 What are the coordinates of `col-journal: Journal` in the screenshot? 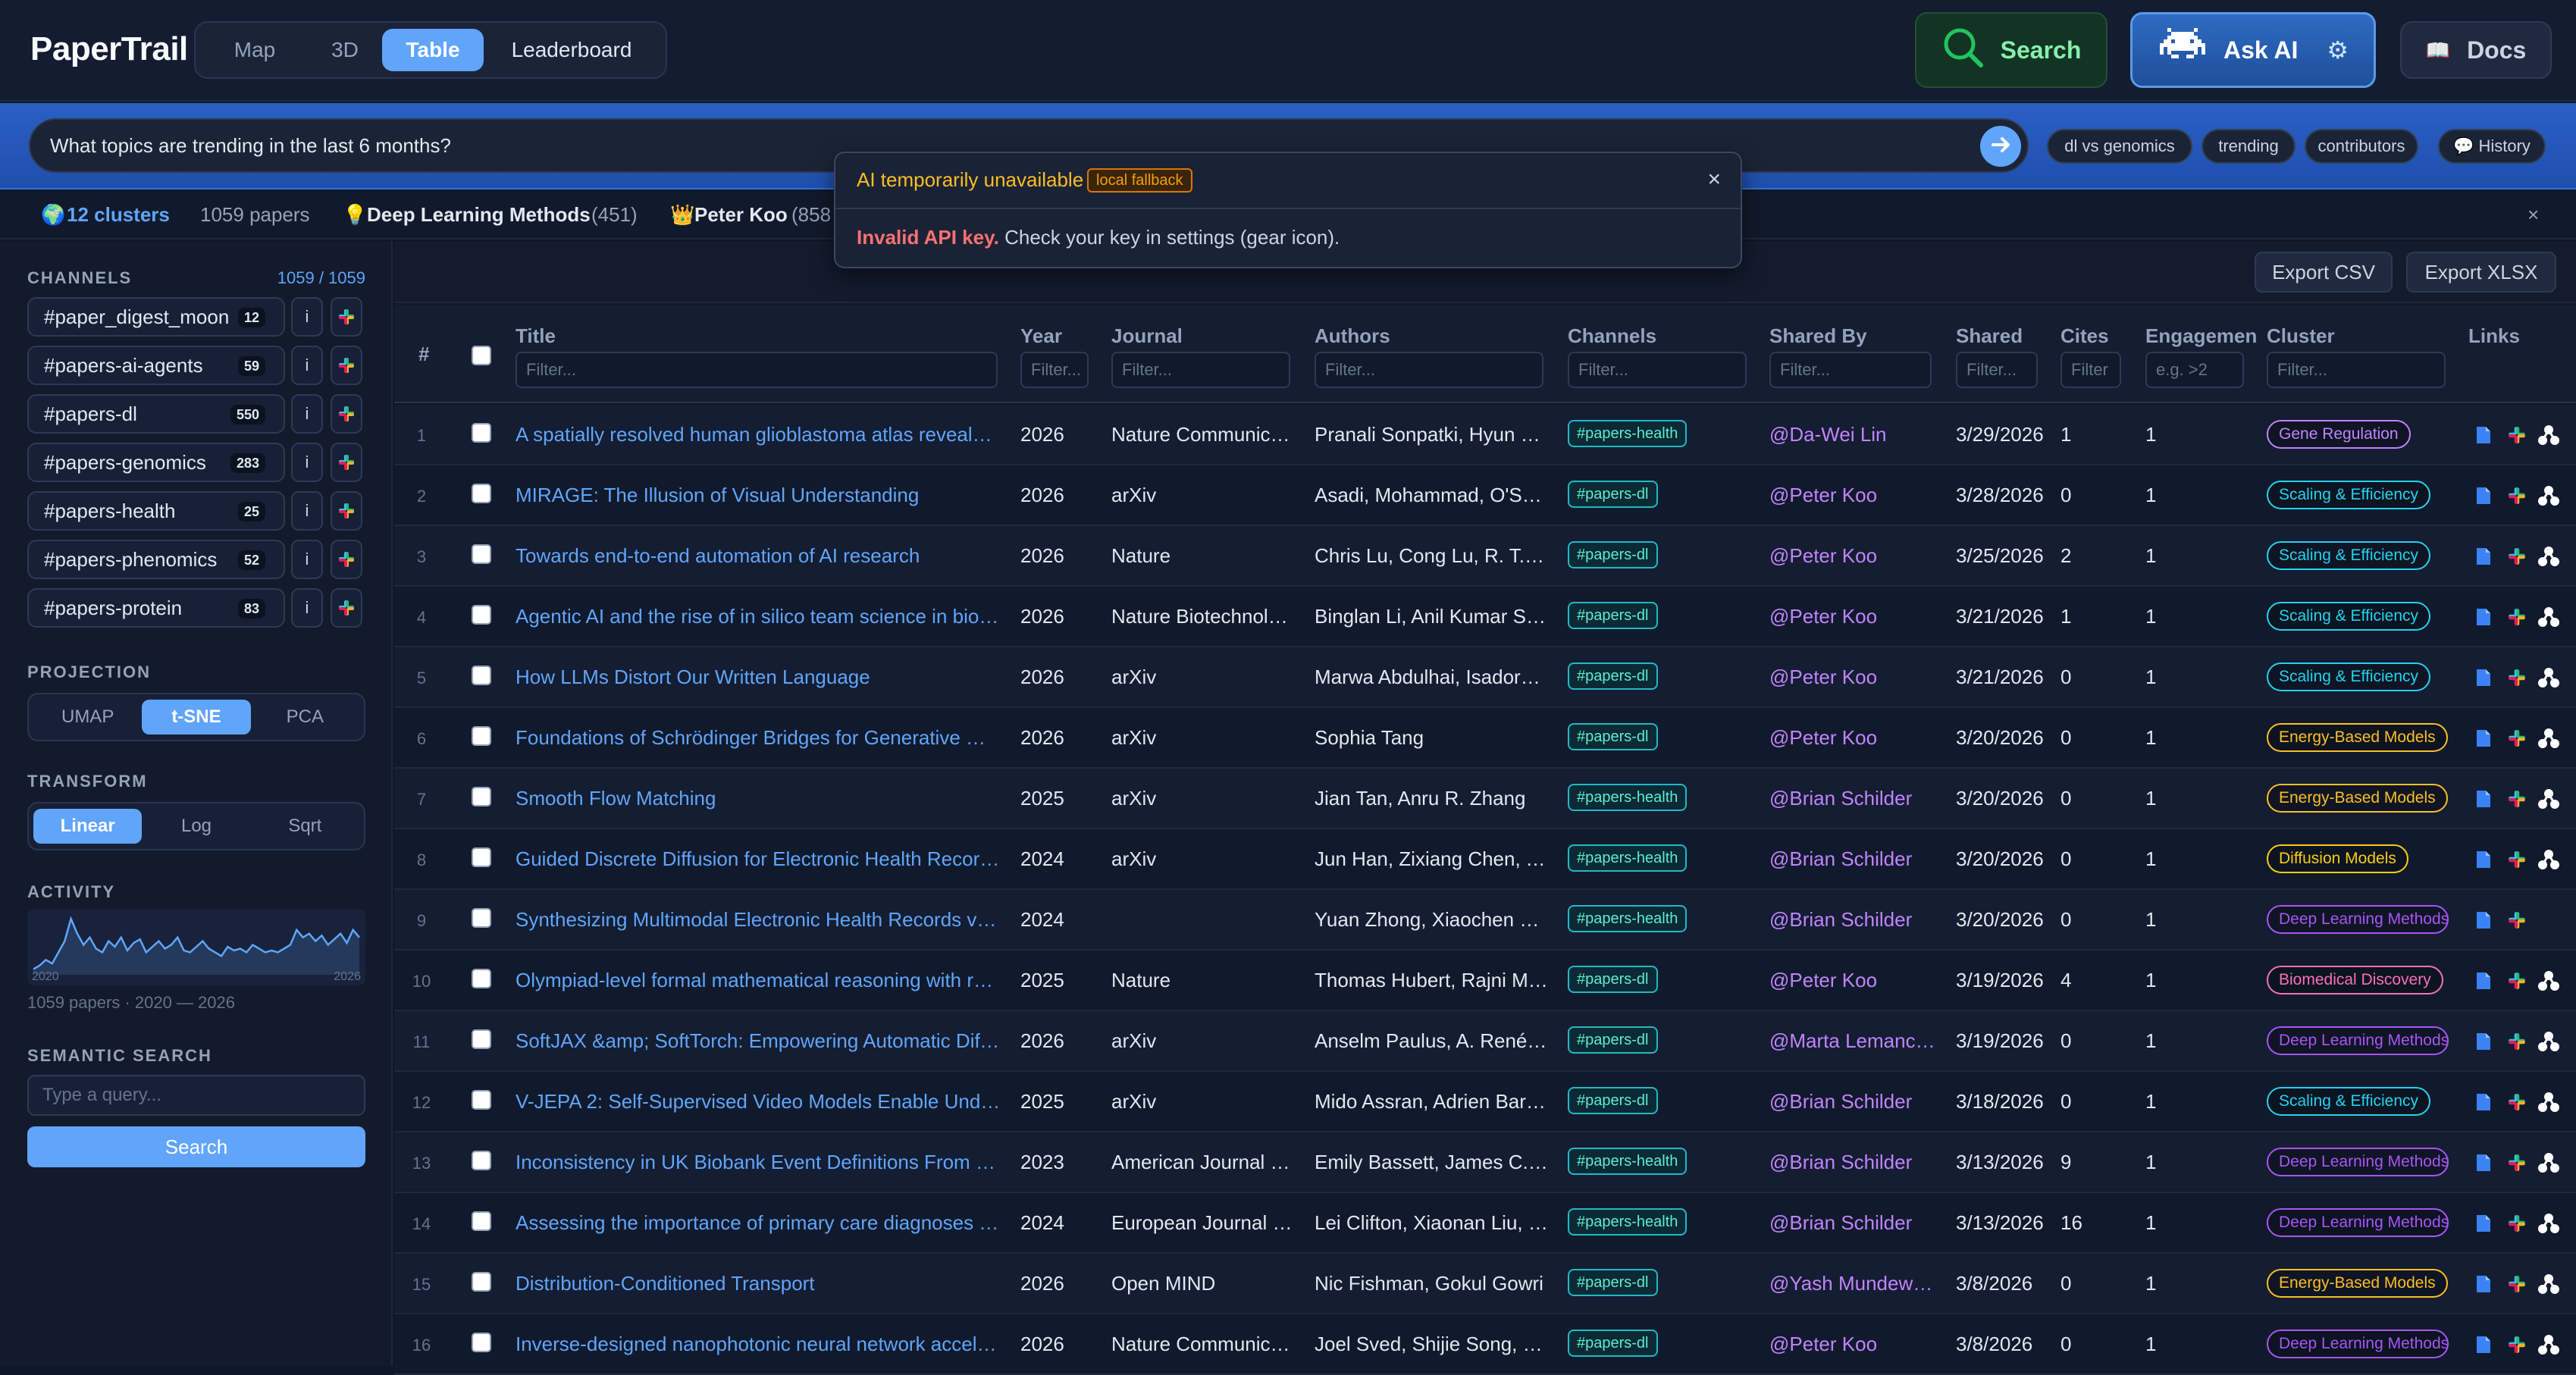 It's located at (1147, 336).